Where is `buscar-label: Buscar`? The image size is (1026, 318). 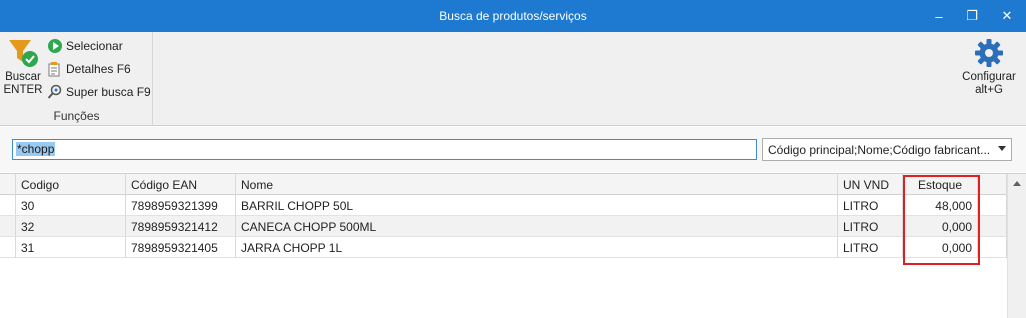 buscar-label: Buscar is located at coordinates (23, 77).